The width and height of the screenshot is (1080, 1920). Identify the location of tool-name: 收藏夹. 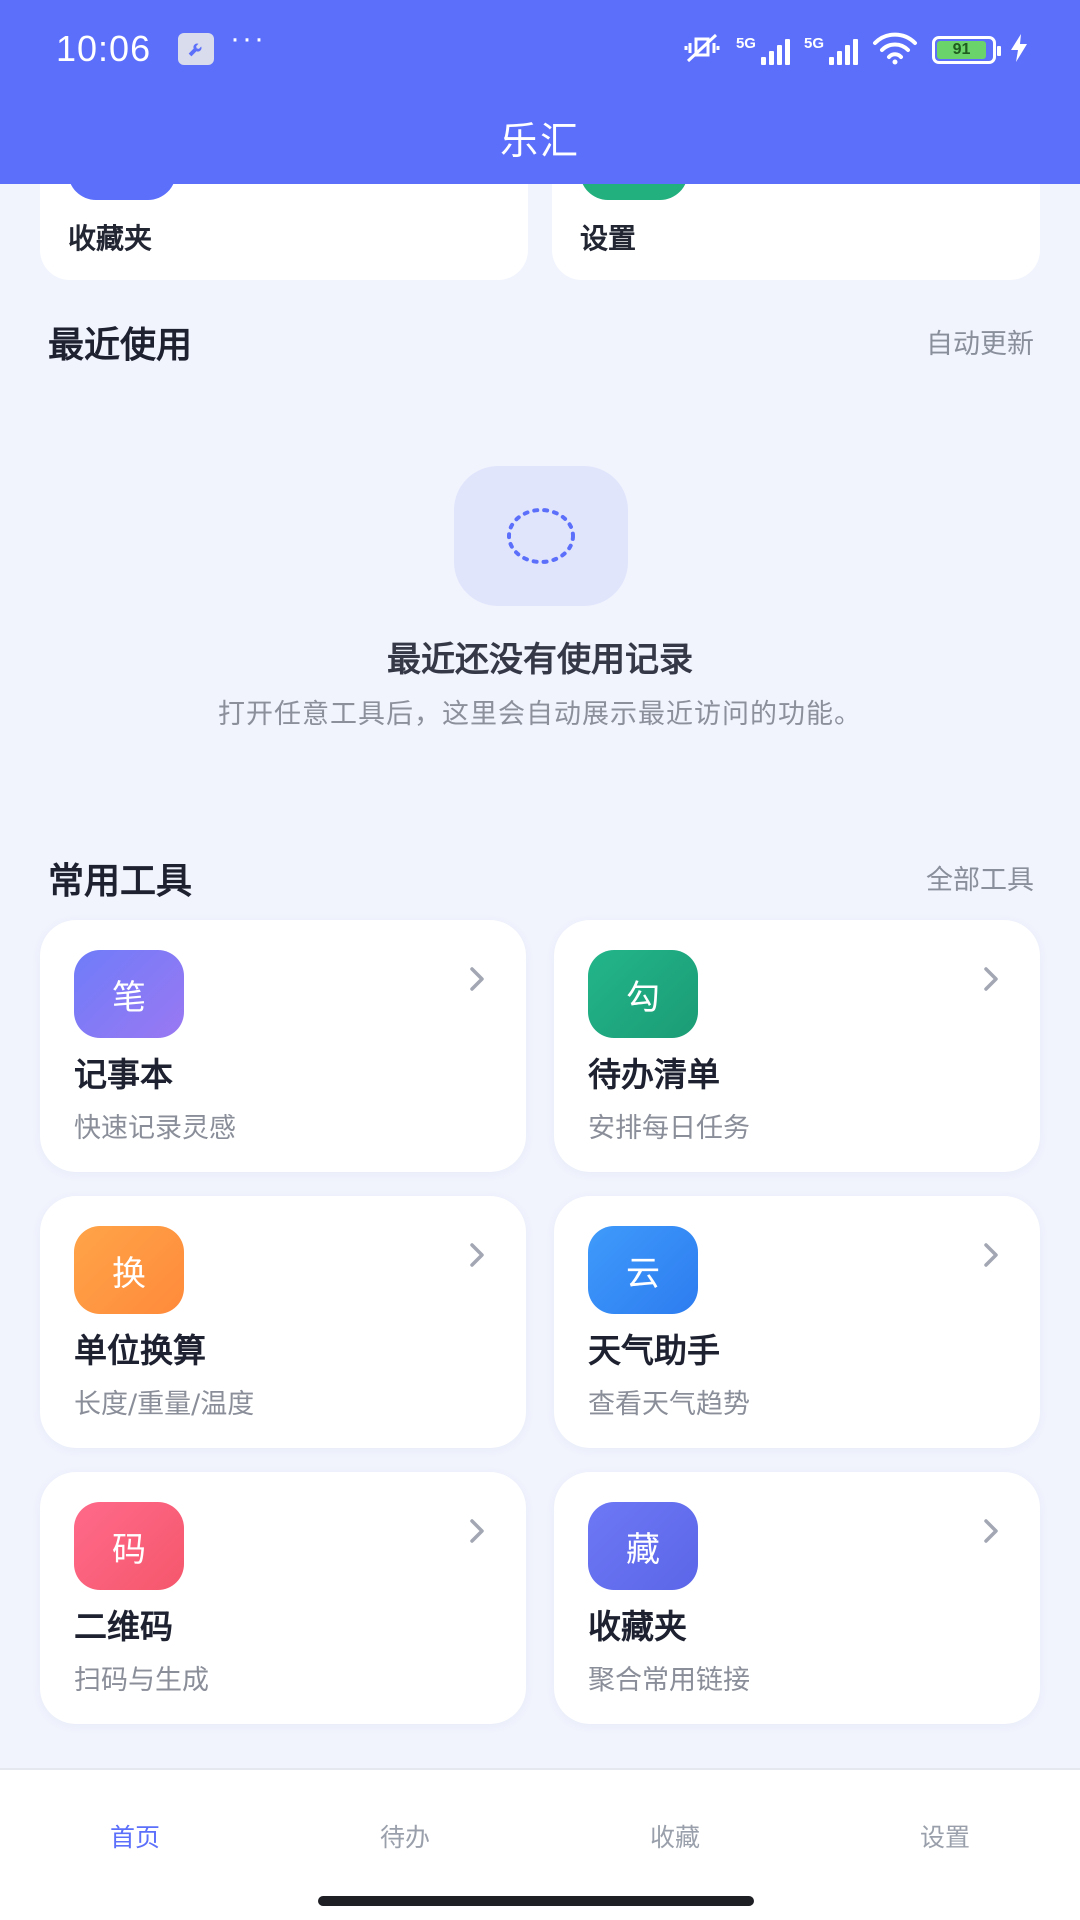
(637, 1626).